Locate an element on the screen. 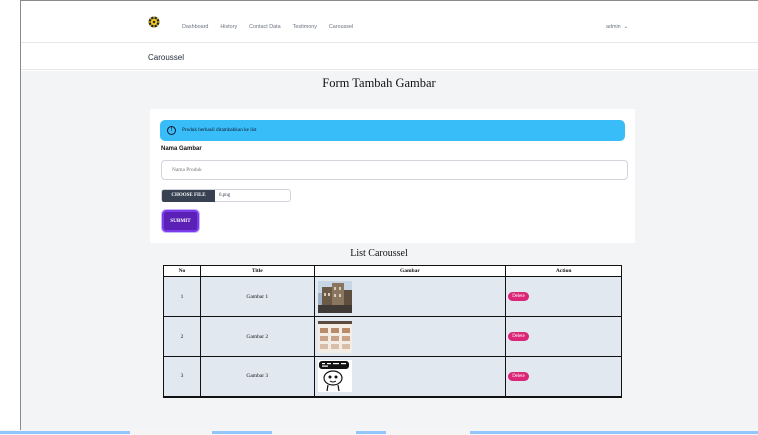  table-row: 3 Gambar 3 Delete is located at coordinates (392, 377).